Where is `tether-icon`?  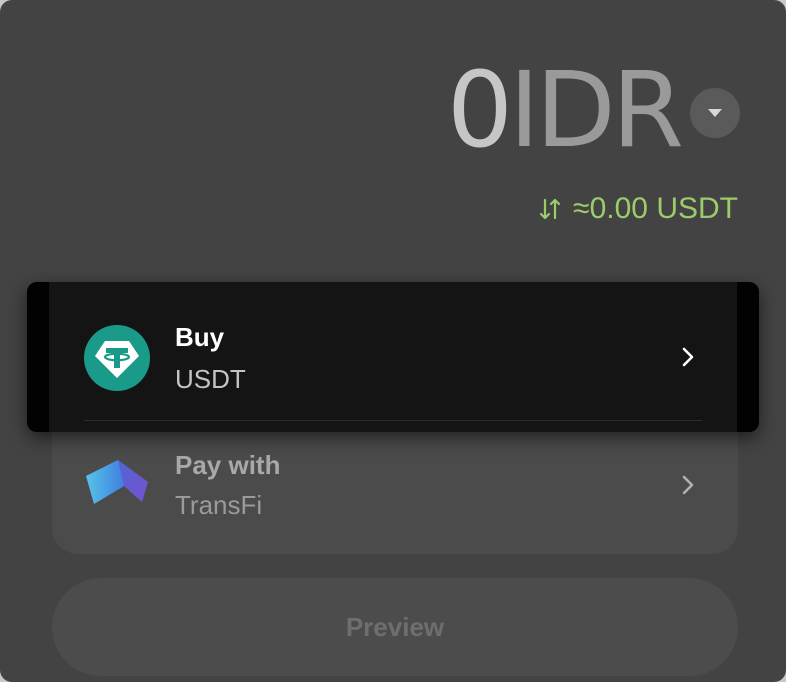 tether-icon is located at coordinates (117, 358).